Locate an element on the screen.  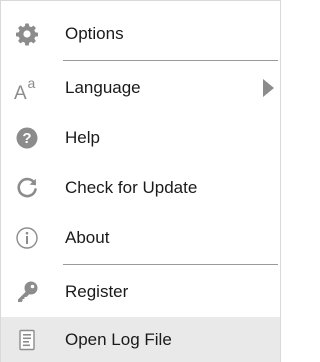
menu-item-help: ? Help is located at coordinates (140, 138).